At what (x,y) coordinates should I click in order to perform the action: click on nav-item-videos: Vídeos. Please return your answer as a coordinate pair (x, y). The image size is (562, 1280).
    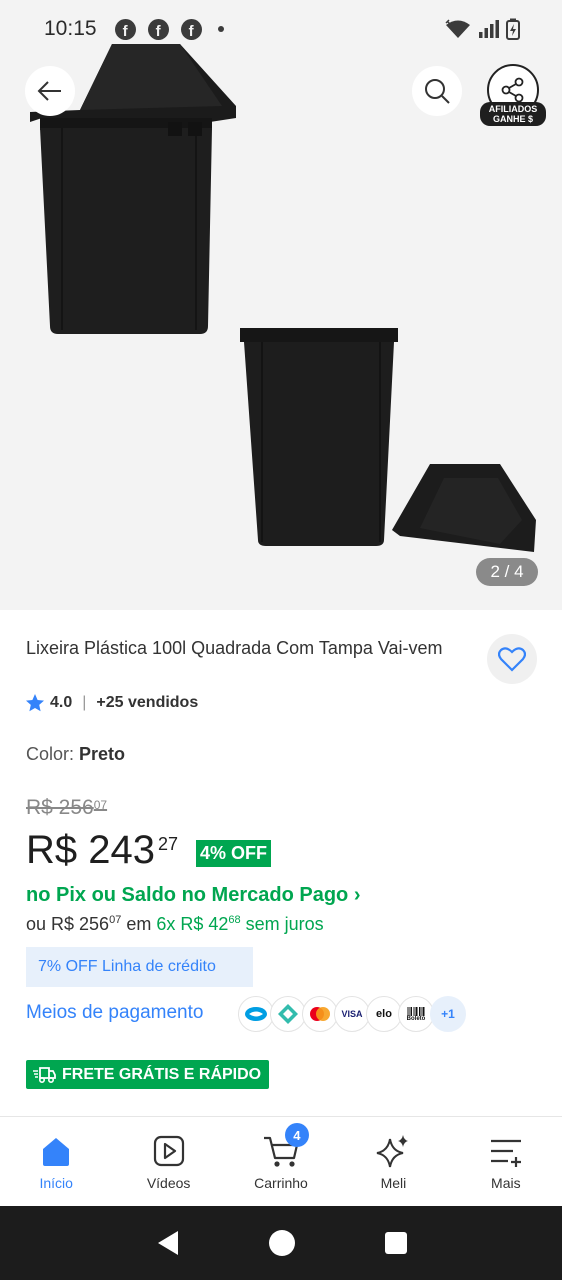
    Looking at the image, I should click on (168, 1161).